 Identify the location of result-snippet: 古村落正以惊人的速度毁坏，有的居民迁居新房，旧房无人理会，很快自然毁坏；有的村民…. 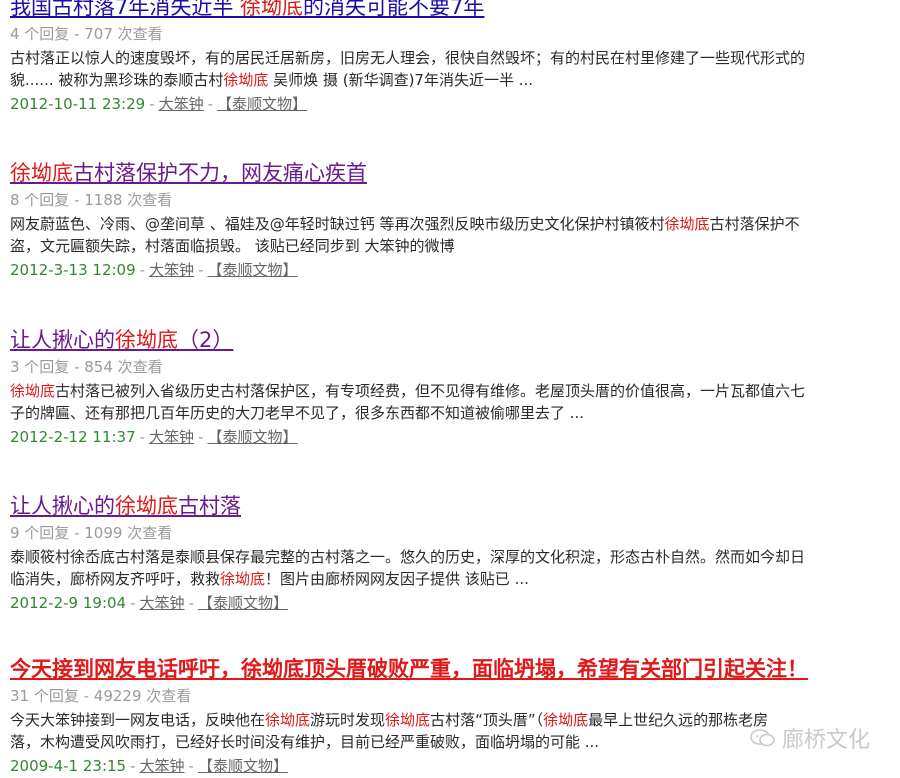
(408, 69).